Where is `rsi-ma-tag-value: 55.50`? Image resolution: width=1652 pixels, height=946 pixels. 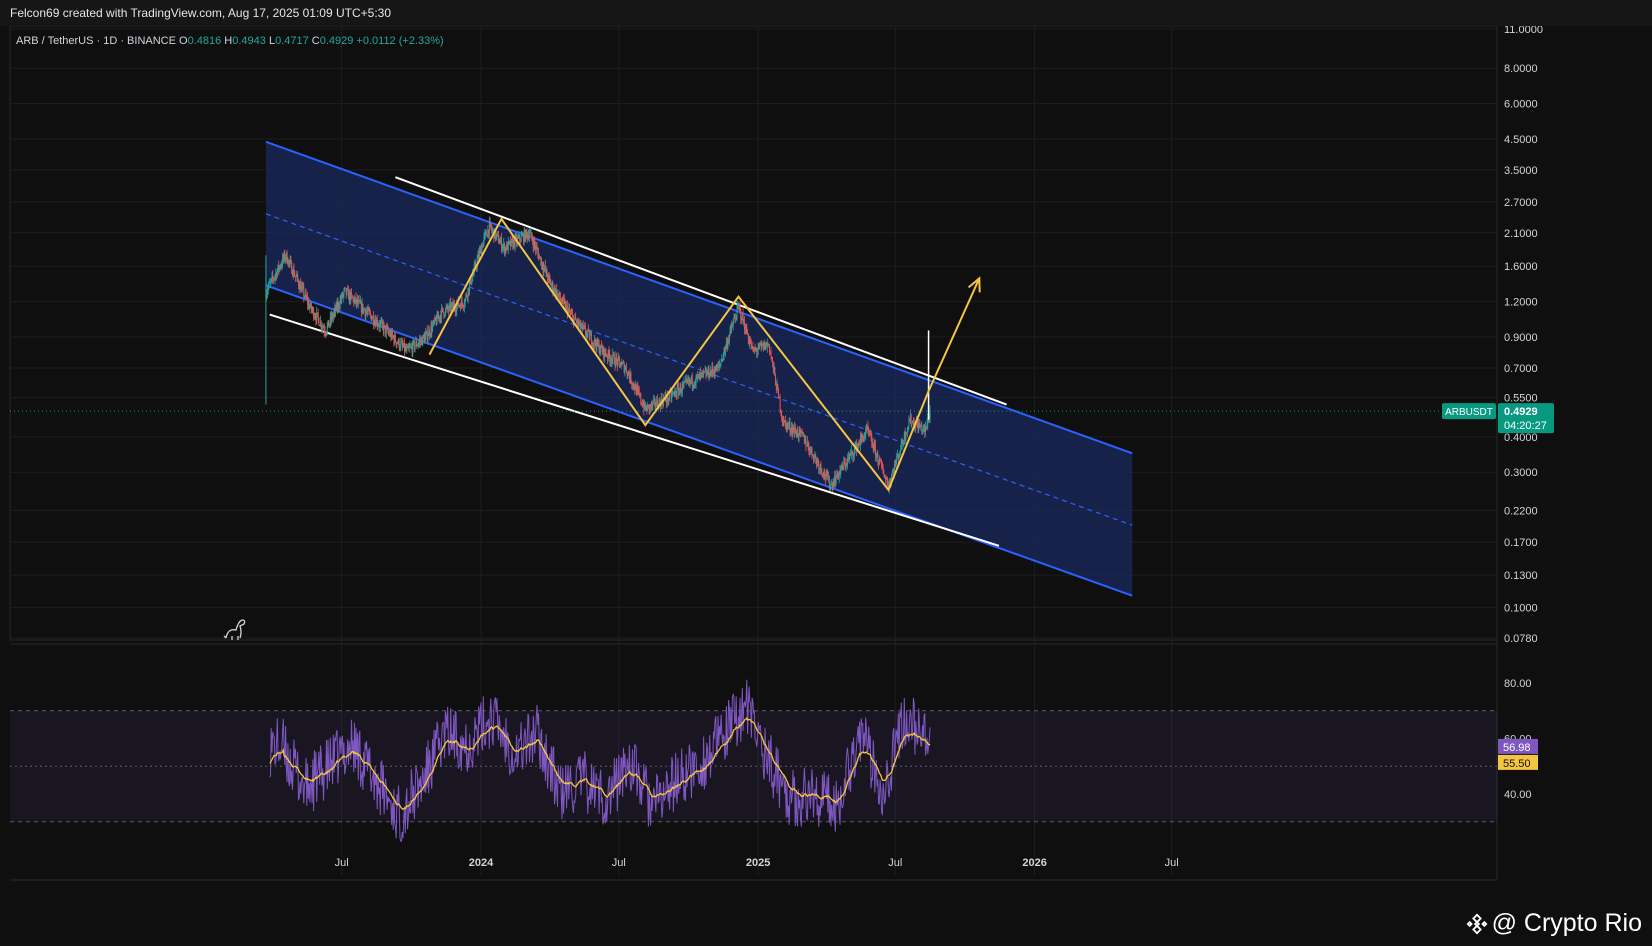
rsi-ma-tag-value: 55.50 is located at coordinates (1517, 764).